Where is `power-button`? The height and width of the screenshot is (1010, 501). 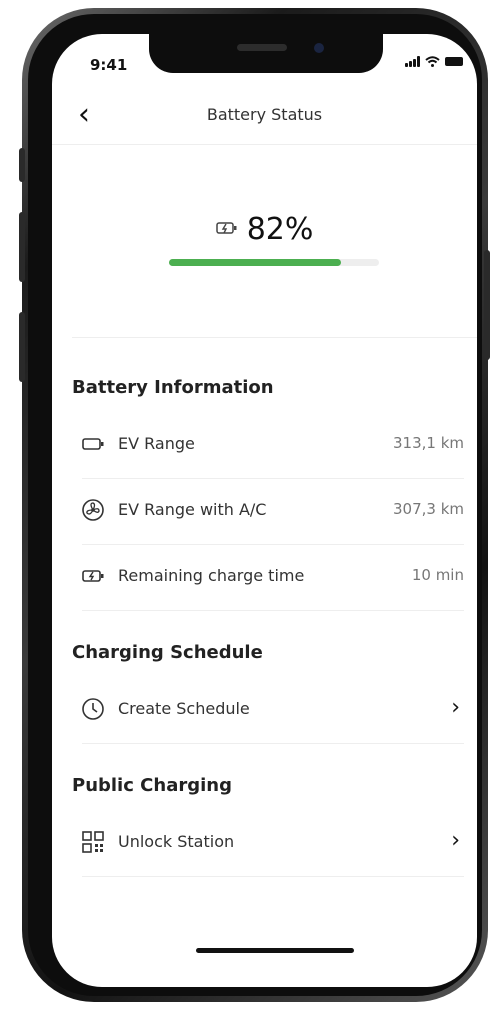
power-button is located at coordinates (487, 305).